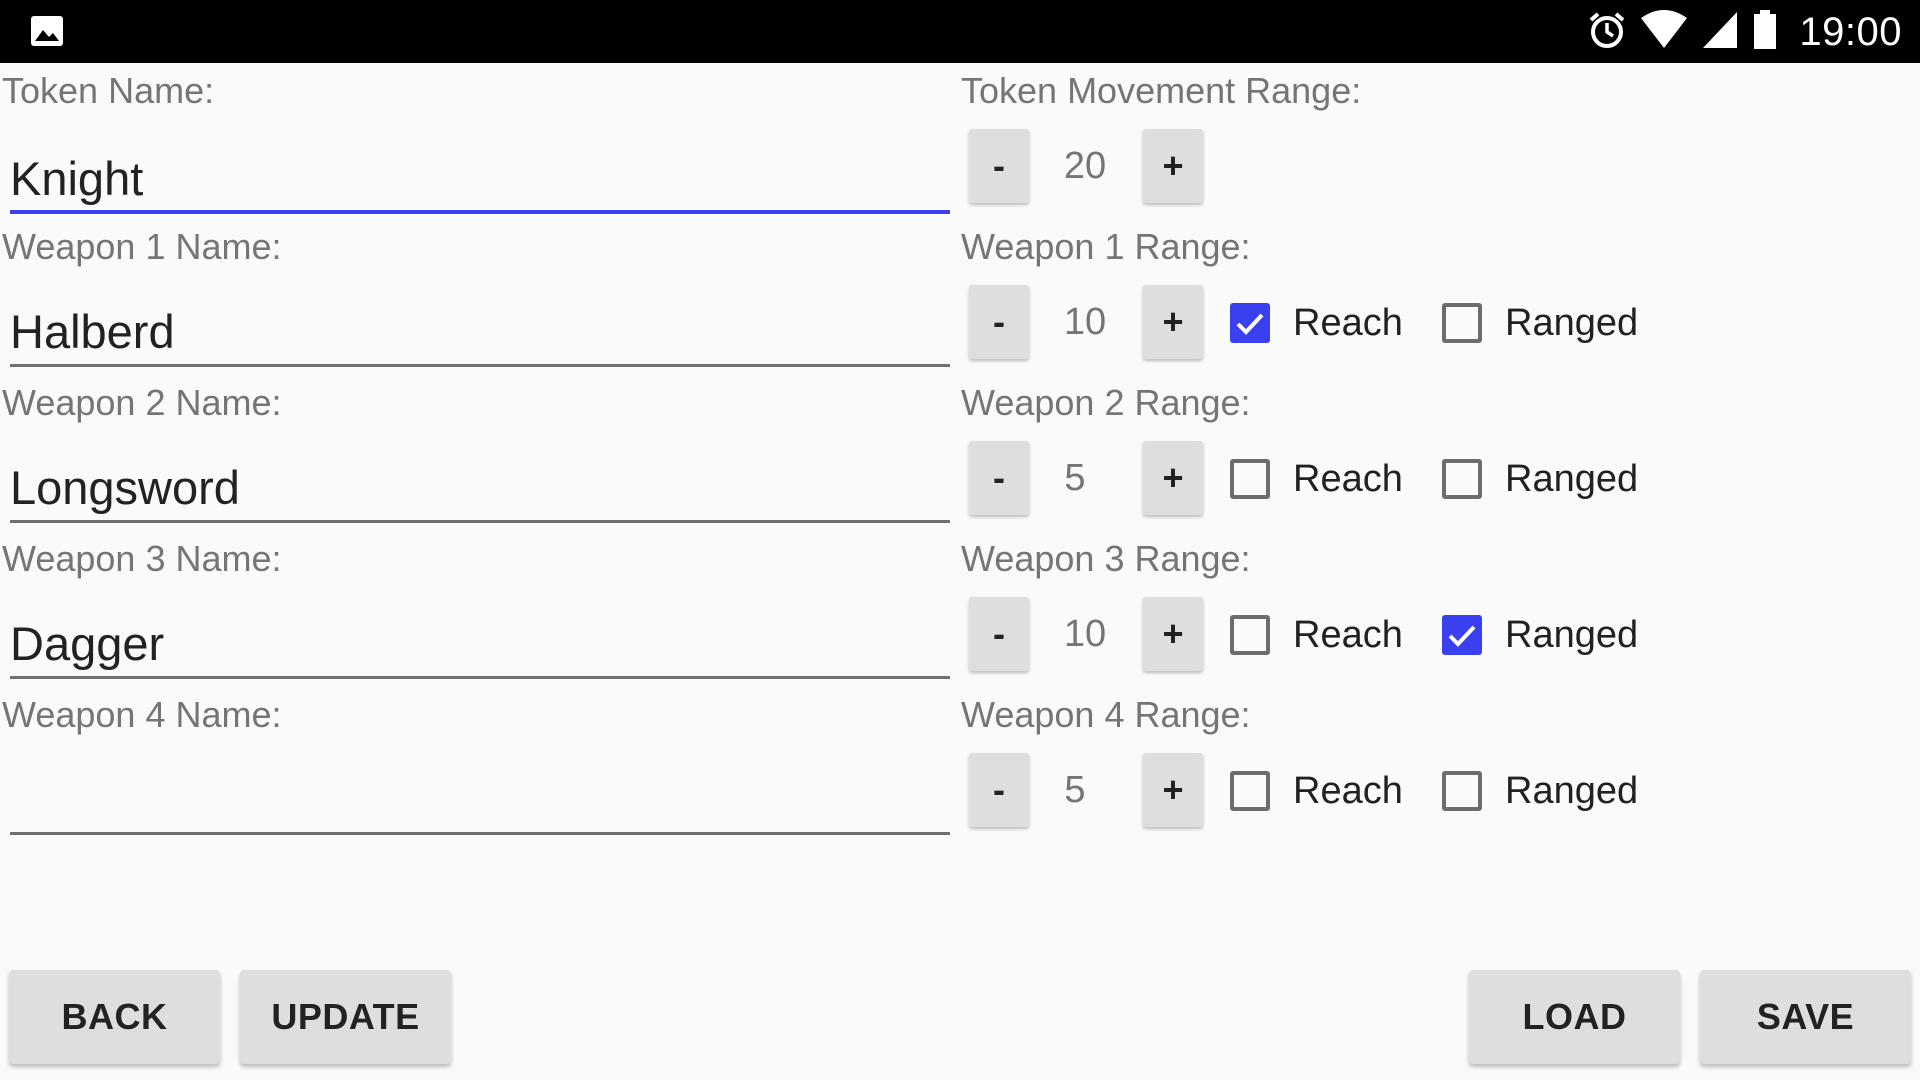 The image size is (1920, 1080). Describe the element at coordinates (142, 402) in the screenshot. I see `weapon-2-name-label: Weapon 2 Name:` at that location.